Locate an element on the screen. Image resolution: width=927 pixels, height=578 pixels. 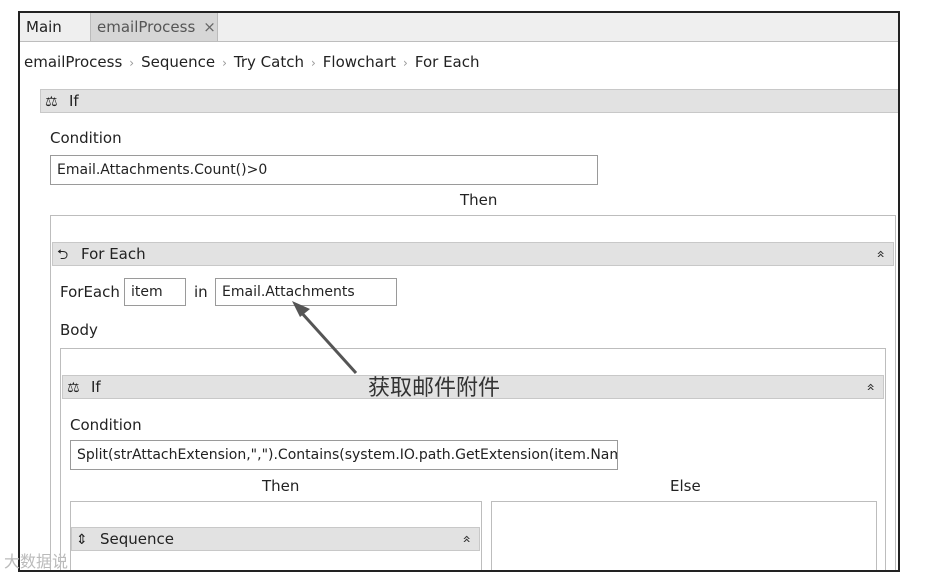
annotation-text: 获取邮件附件 is located at coordinates (434, 388).